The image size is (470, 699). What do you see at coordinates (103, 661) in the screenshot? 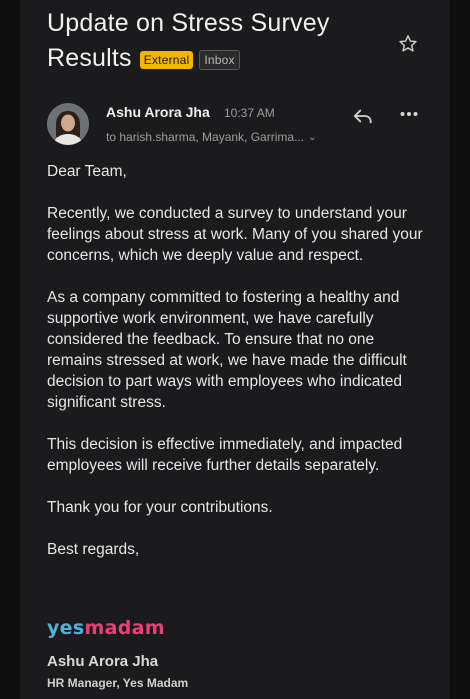
I see `signature-name: Ashu Arora Jha` at bounding box center [103, 661].